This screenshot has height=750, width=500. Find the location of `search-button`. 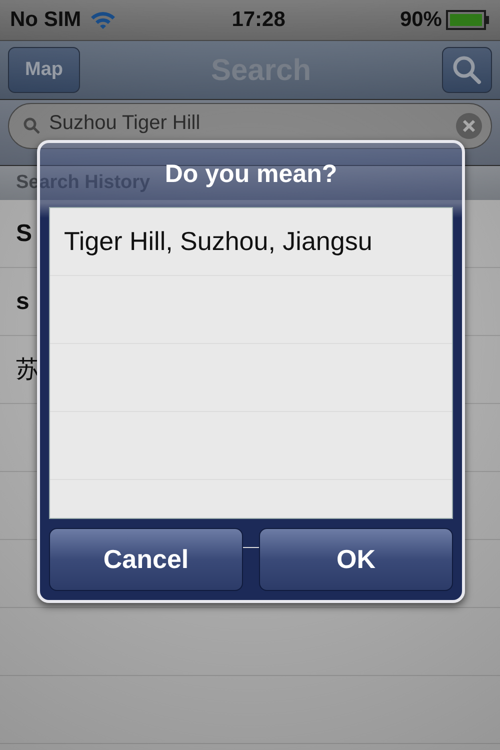

search-button is located at coordinates (467, 70).